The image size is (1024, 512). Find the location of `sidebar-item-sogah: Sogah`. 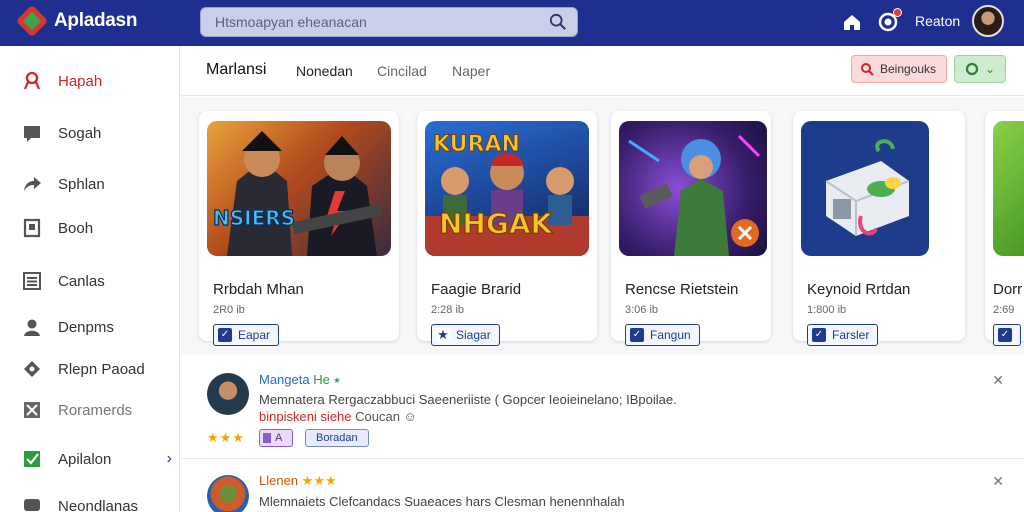

sidebar-item-sogah: Sogah is located at coordinates (97, 133).